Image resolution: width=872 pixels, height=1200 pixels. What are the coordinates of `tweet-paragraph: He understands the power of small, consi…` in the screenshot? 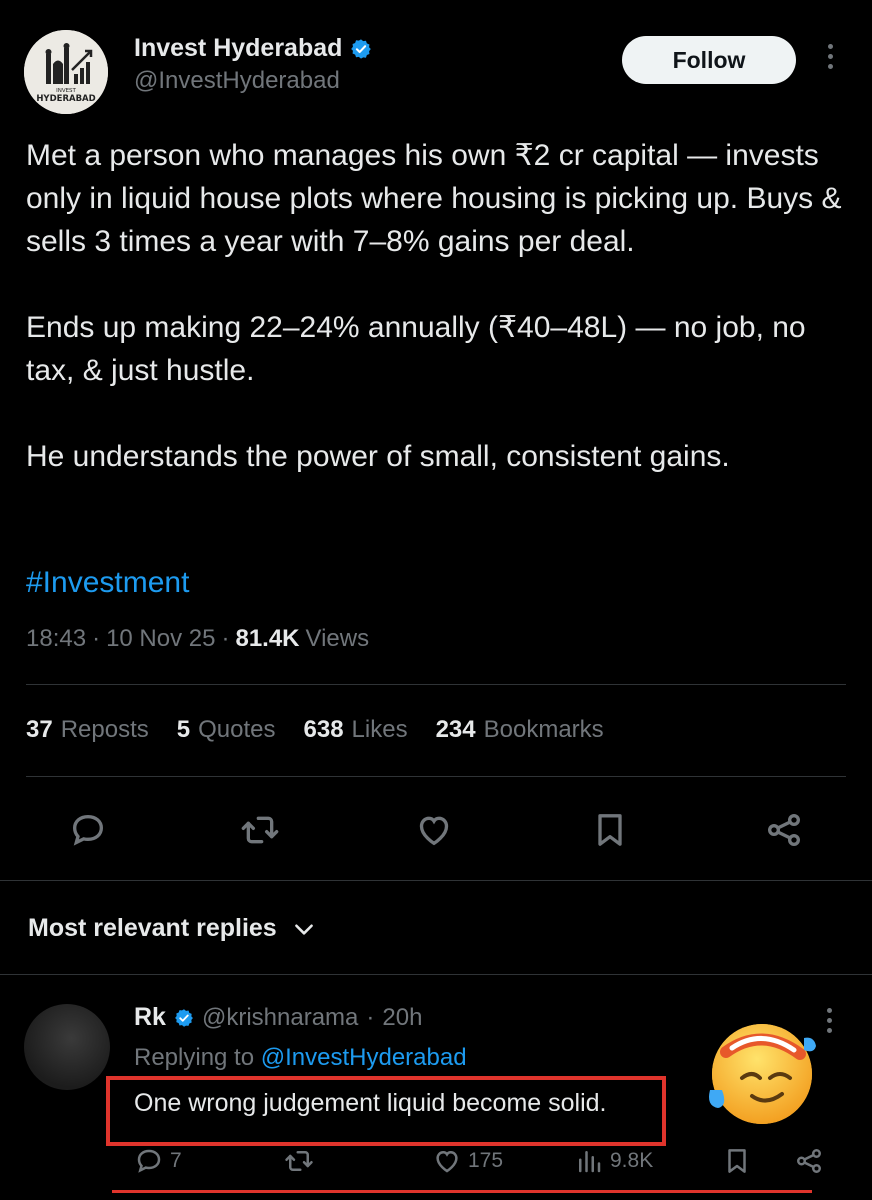 It's located at (378, 456).